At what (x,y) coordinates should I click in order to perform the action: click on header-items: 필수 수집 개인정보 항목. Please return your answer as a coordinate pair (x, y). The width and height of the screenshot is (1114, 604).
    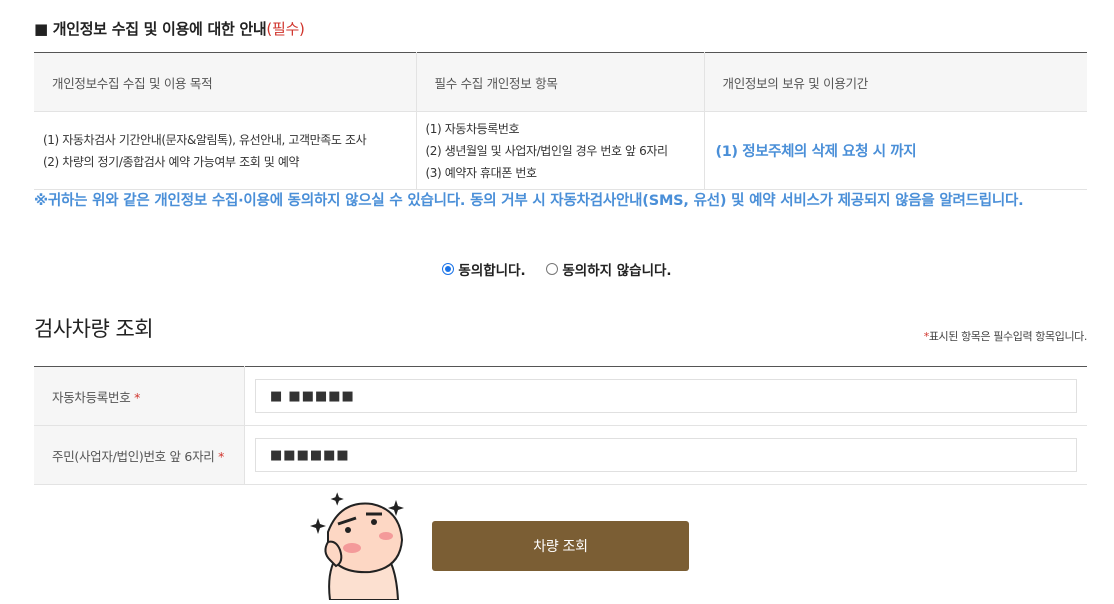
    Looking at the image, I should click on (560, 82).